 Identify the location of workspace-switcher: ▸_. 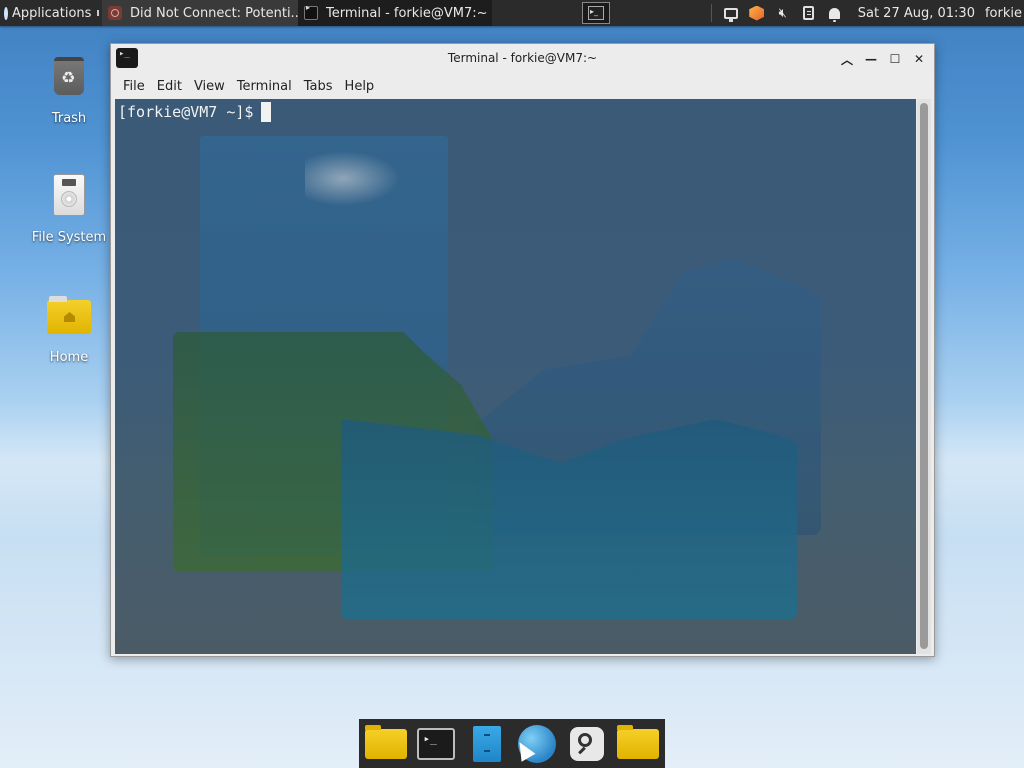
(596, 13).